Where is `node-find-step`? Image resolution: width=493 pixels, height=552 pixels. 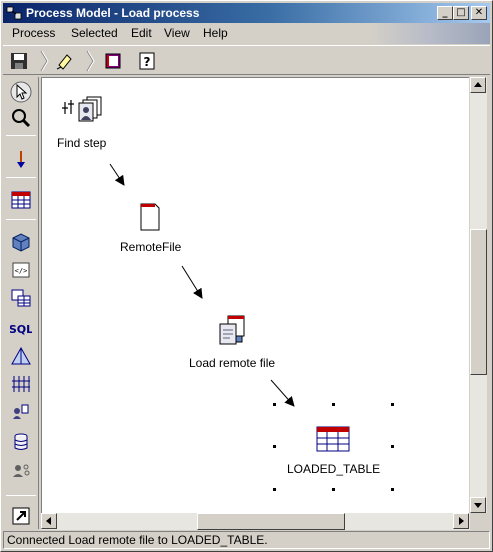
node-find-step is located at coordinates (82, 112).